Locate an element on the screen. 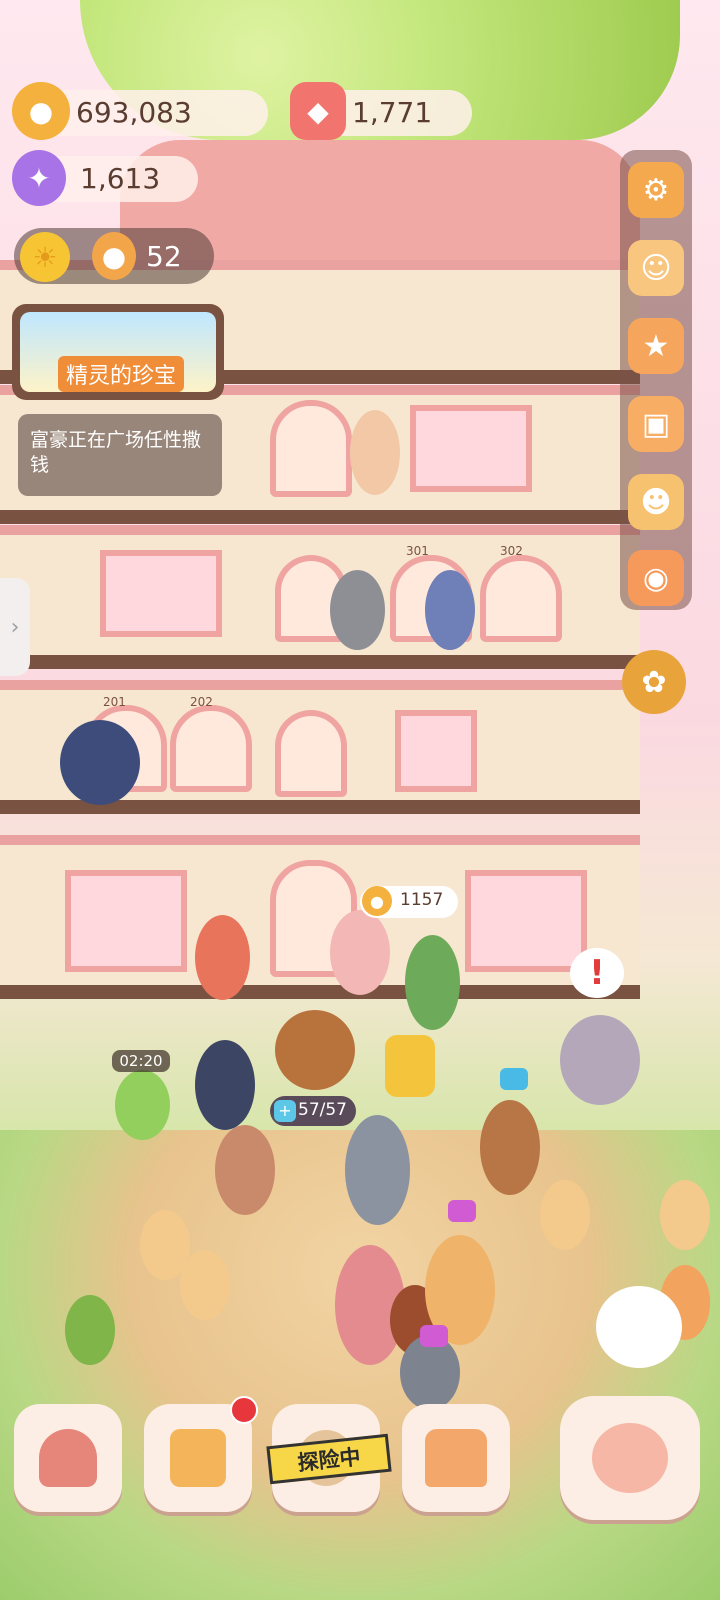 This screenshot has width=720, height=1600. camera-icon: ◉ is located at coordinates (656, 578).